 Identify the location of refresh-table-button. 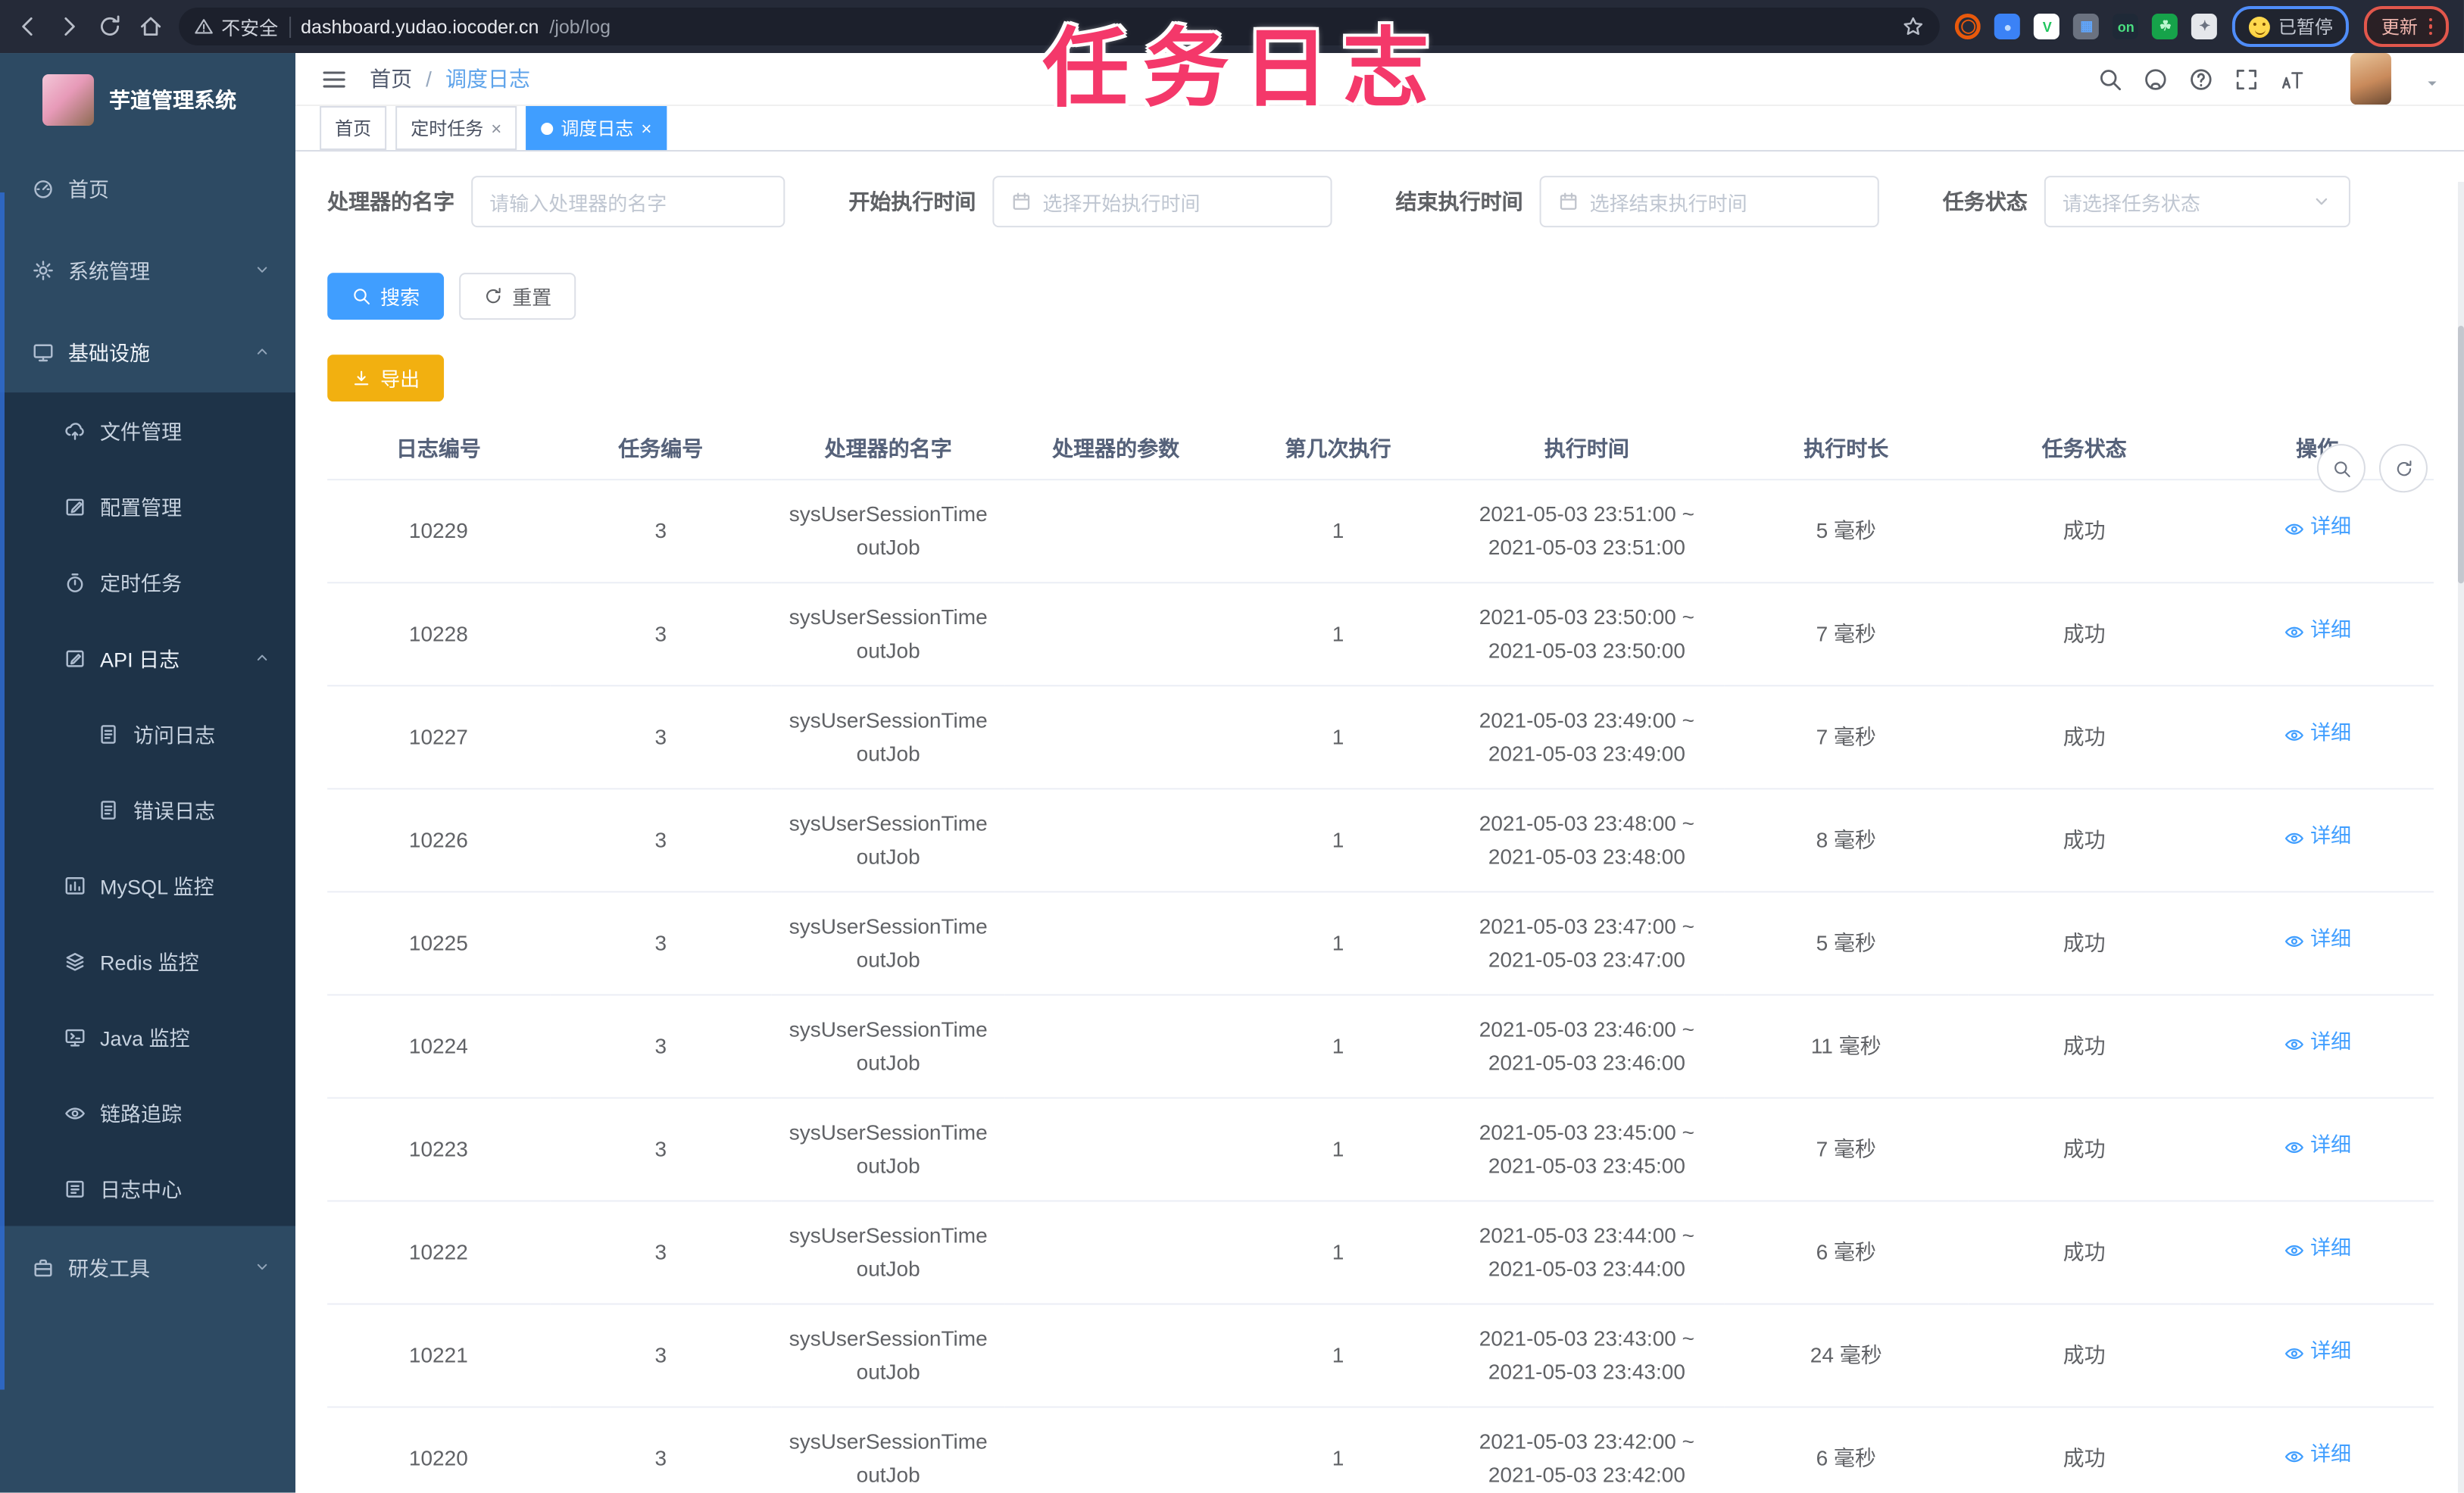
(2403, 469).